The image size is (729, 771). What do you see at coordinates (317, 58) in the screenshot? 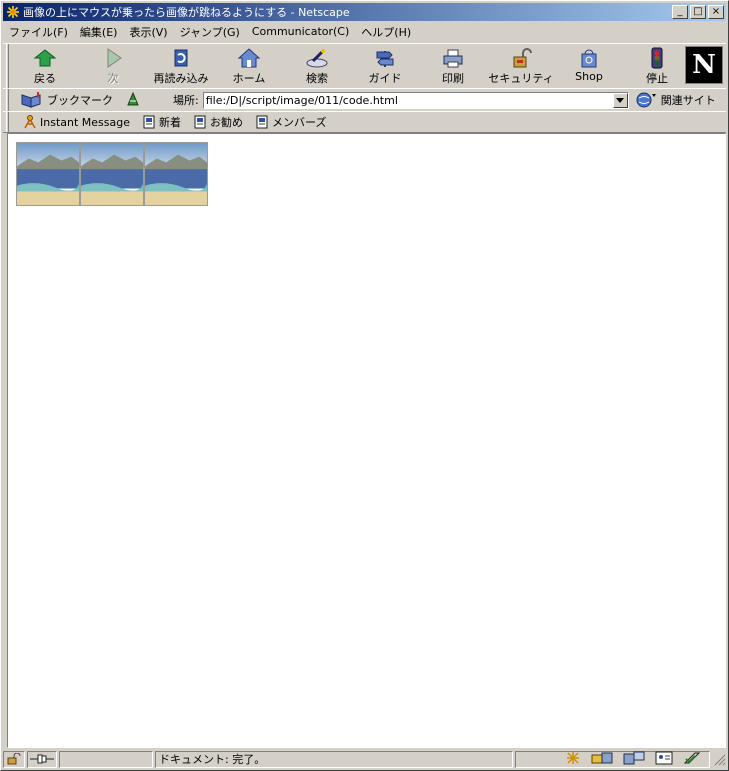
I see `search-icon` at bounding box center [317, 58].